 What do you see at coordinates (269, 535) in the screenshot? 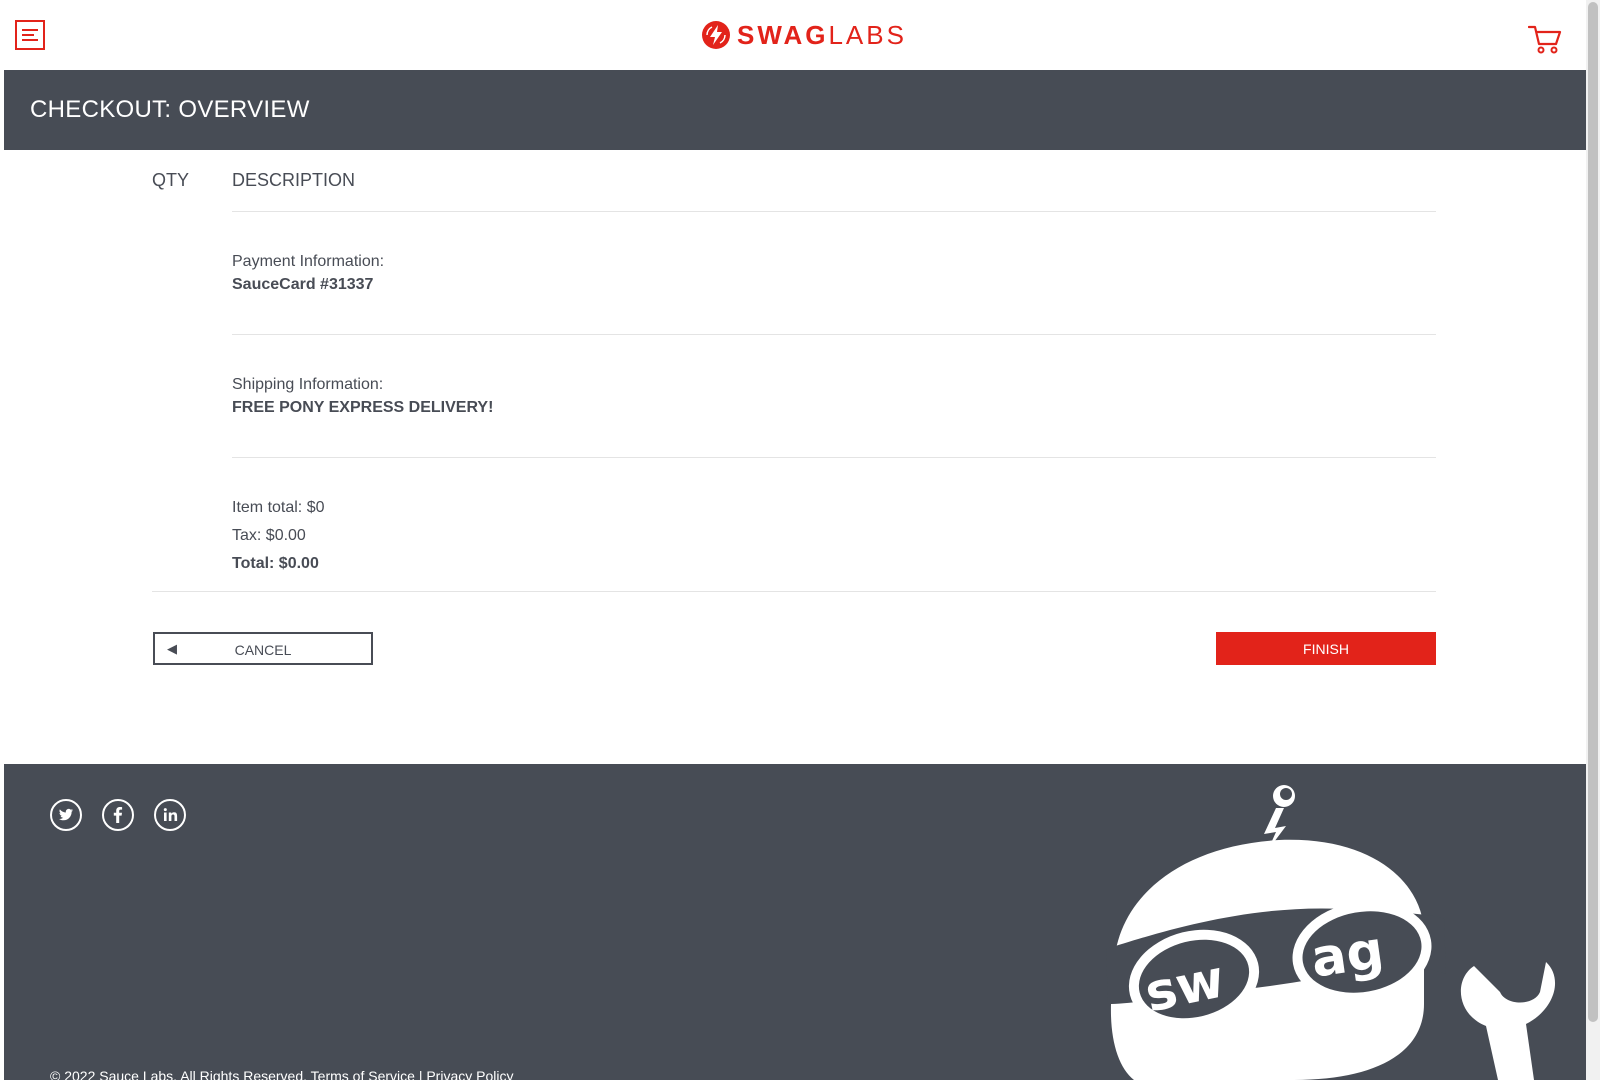
I see `tax-total: Tax: $0.00` at bounding box center [269, 535].